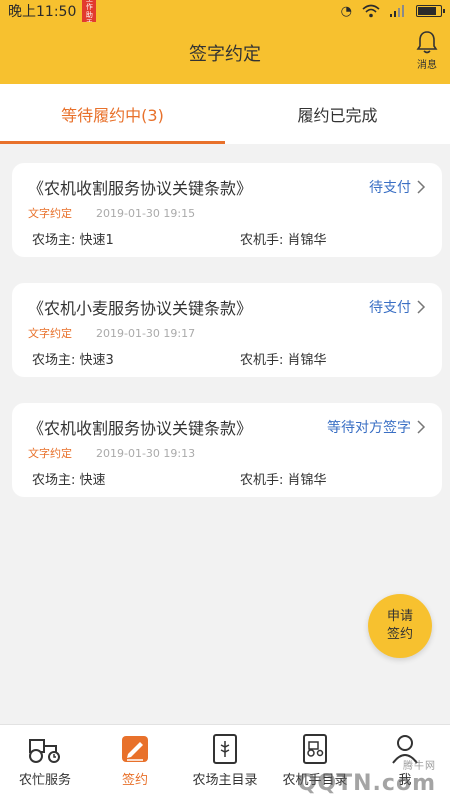 This screenshot has height=800, width=450. Describe the element at coordinates (369, 428) in the screenshot. I see `contract-status-label: 等待对方签字` at that location.